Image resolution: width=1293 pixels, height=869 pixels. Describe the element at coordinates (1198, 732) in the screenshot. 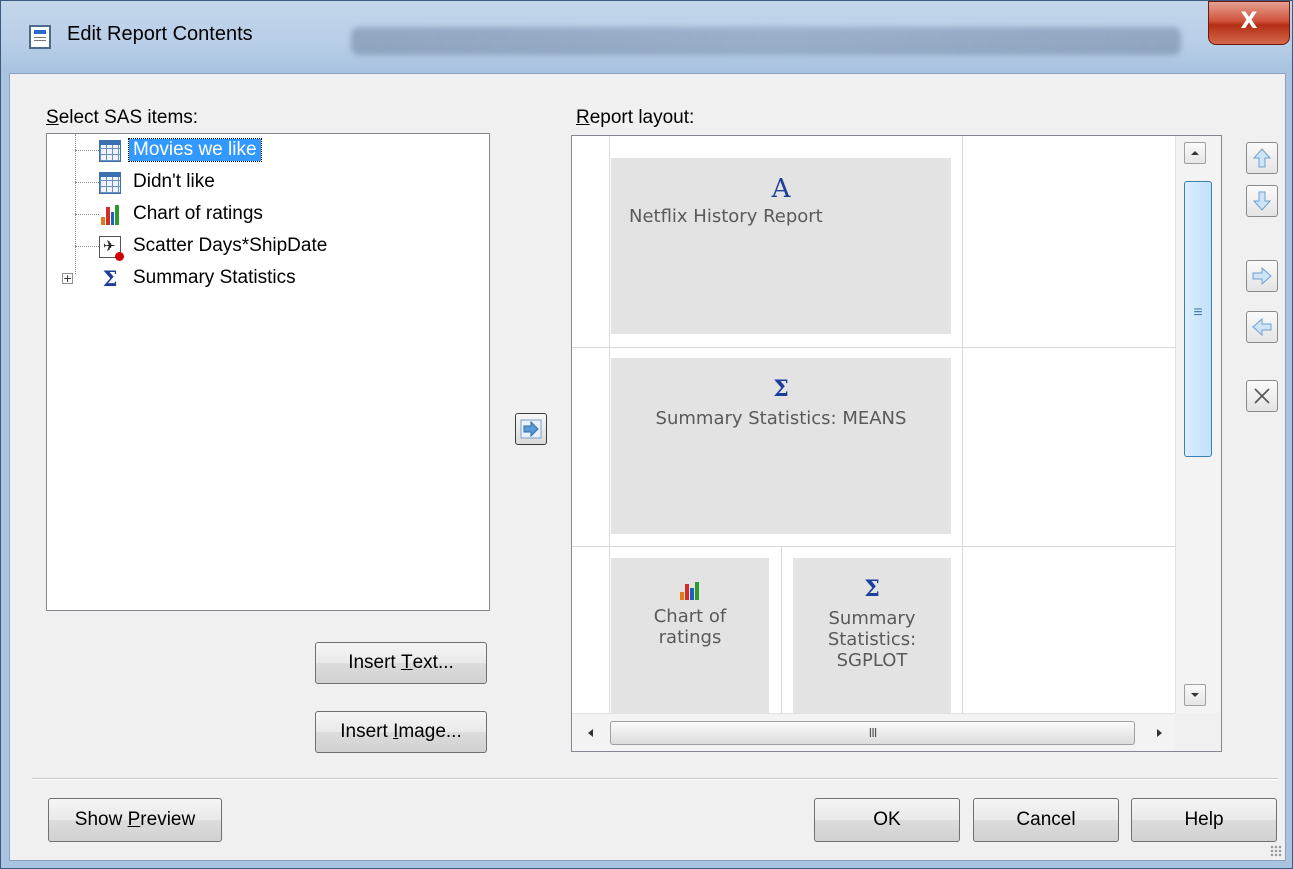

I see `scrollbar-corner` at that location.